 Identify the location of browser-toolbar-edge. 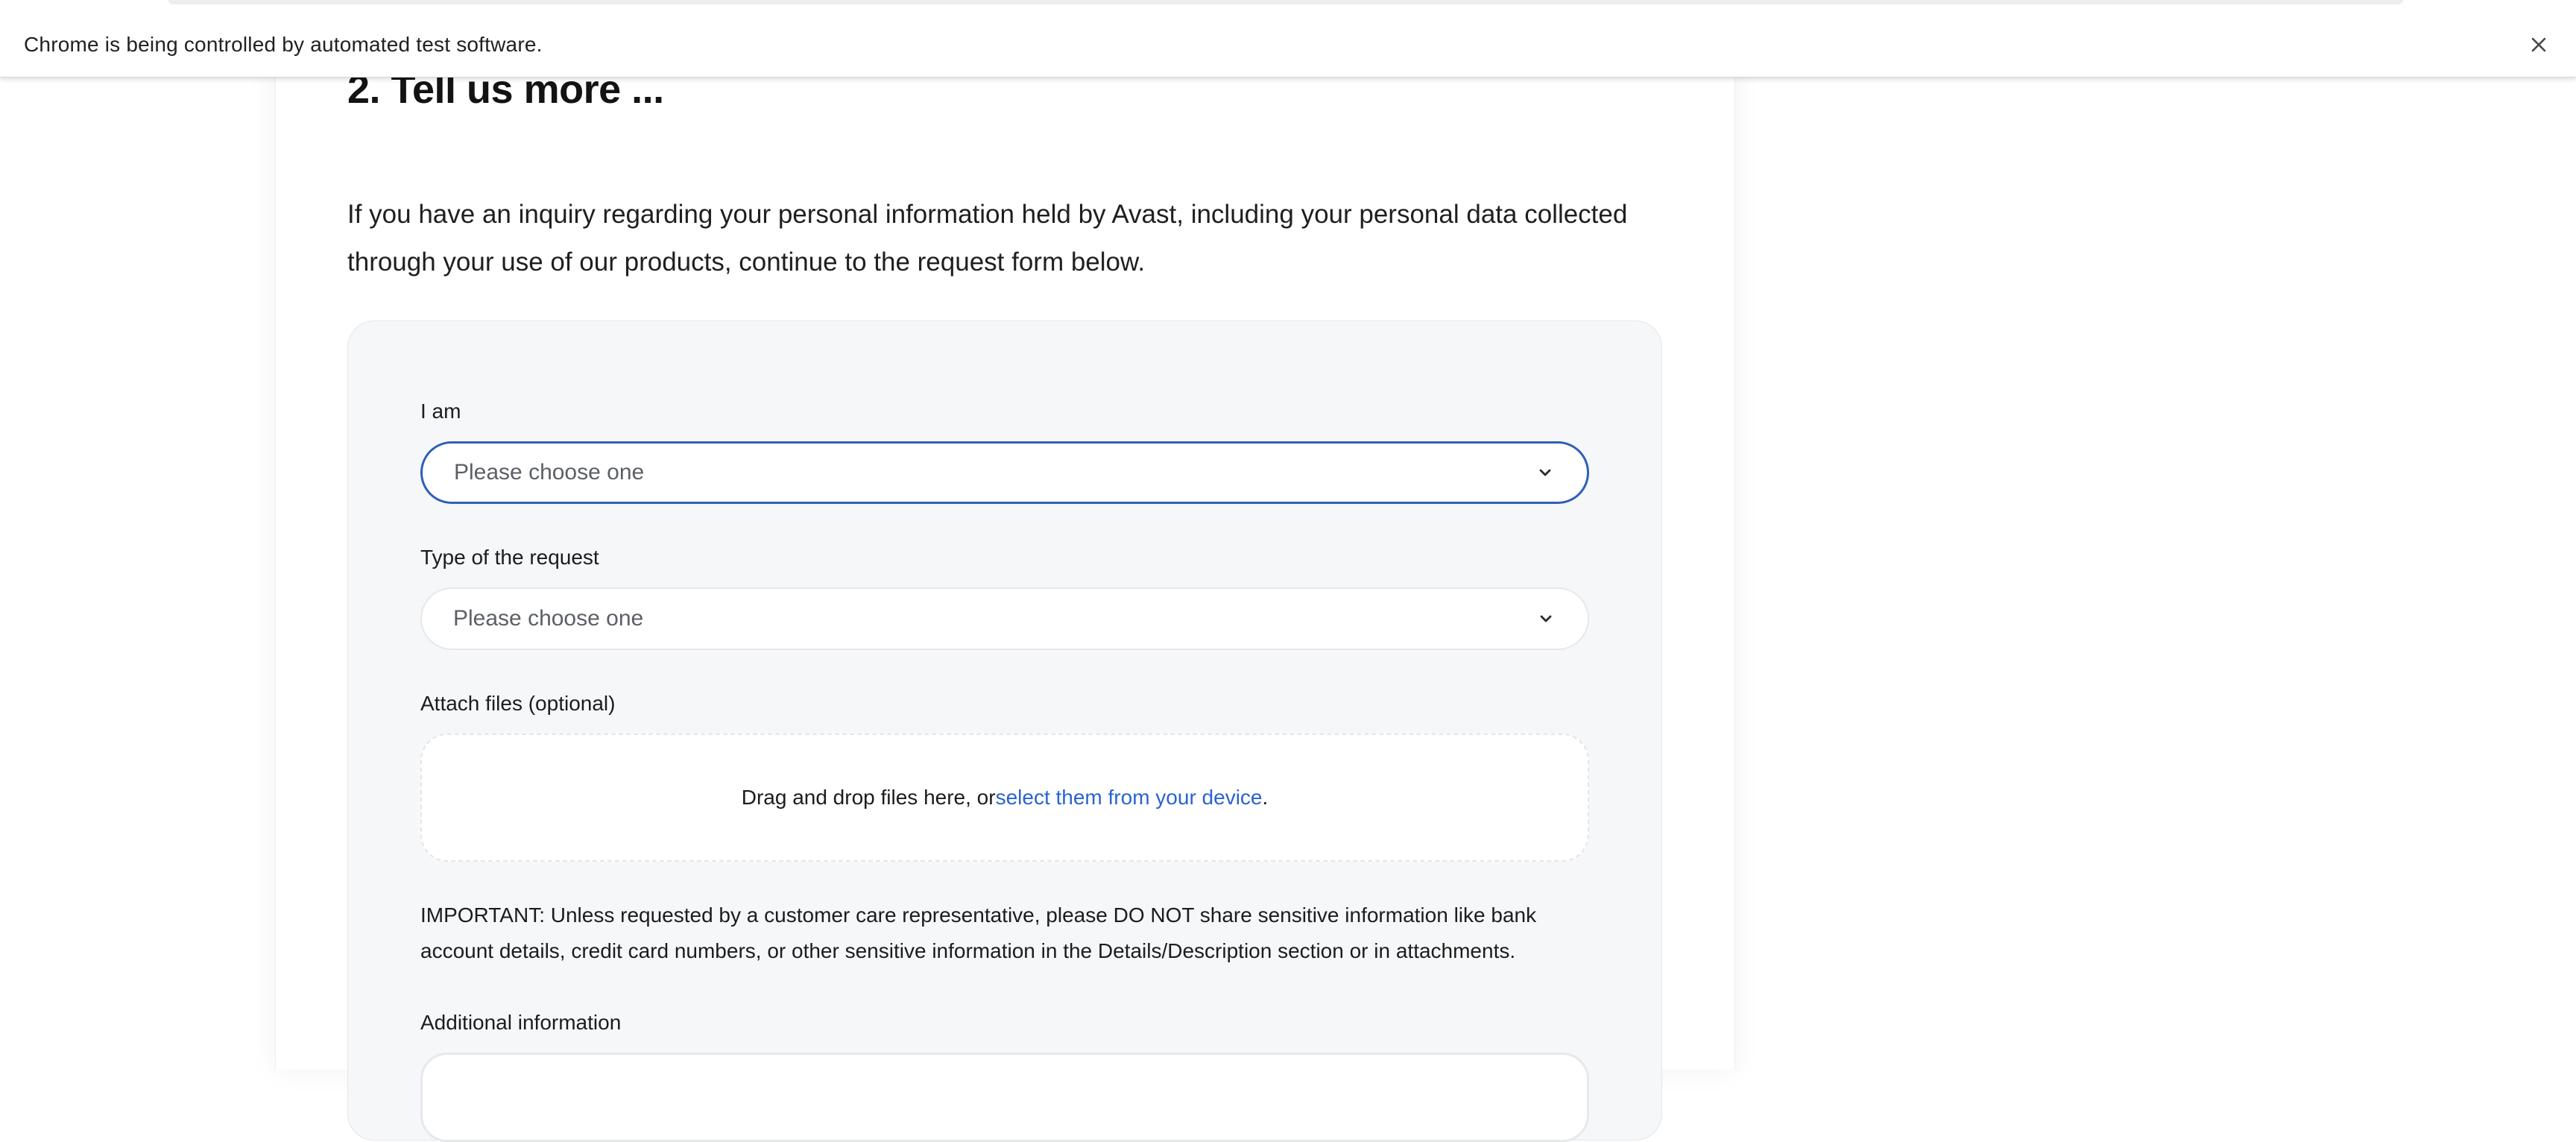
(1285, 2).